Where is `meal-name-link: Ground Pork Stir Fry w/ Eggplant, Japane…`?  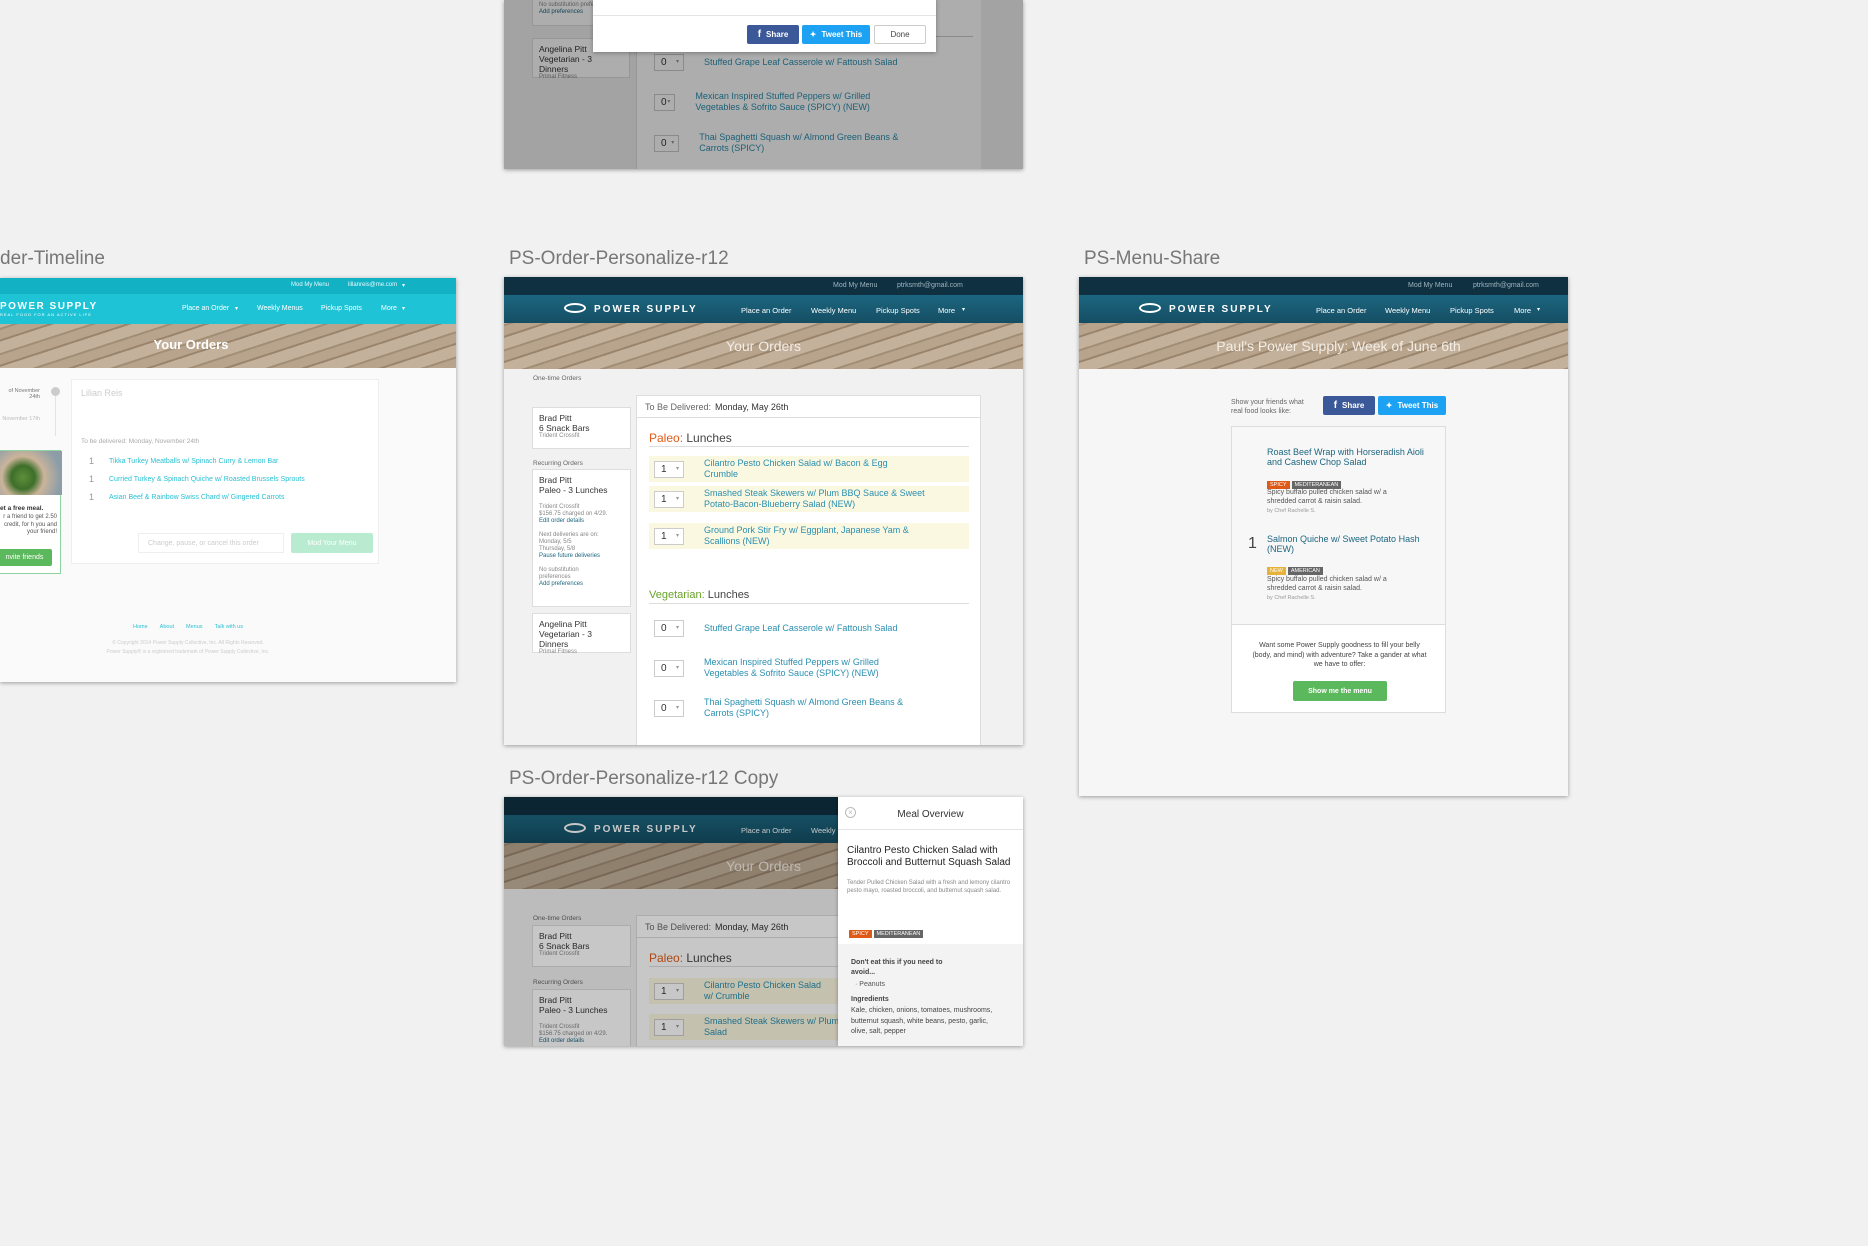 meal-name-link: Ground Pork Stir Fry w/ Eggplant, Japane… is located at coordinates (819, 536).